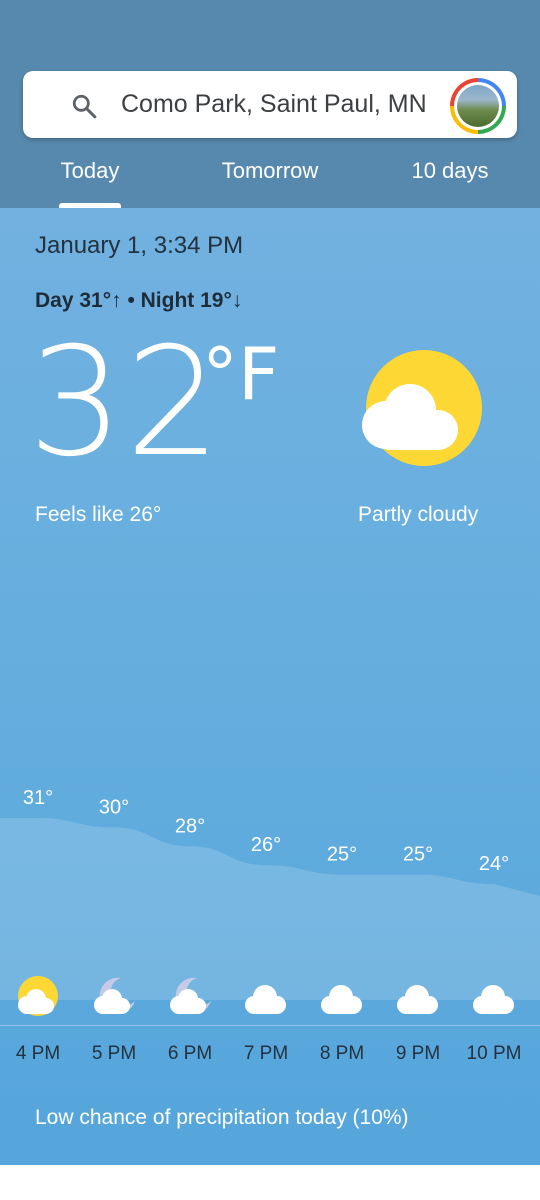 This screenshot has height=1200, width=540. I want to click on tab-today: Today, so click(90, 171).